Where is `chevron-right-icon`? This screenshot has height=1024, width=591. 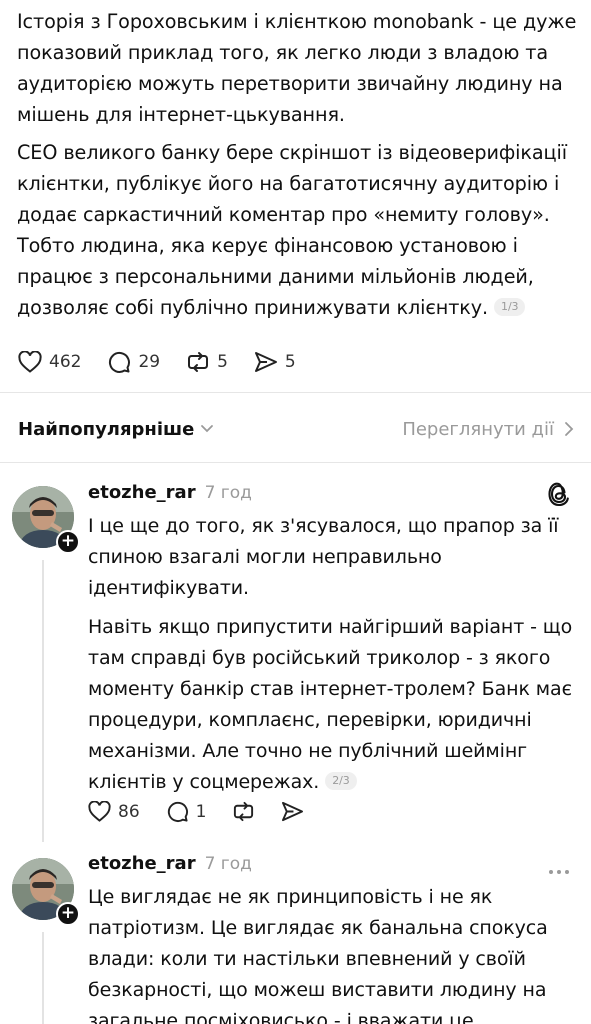 chevron-right-icon is located at coordinates (569, 429).